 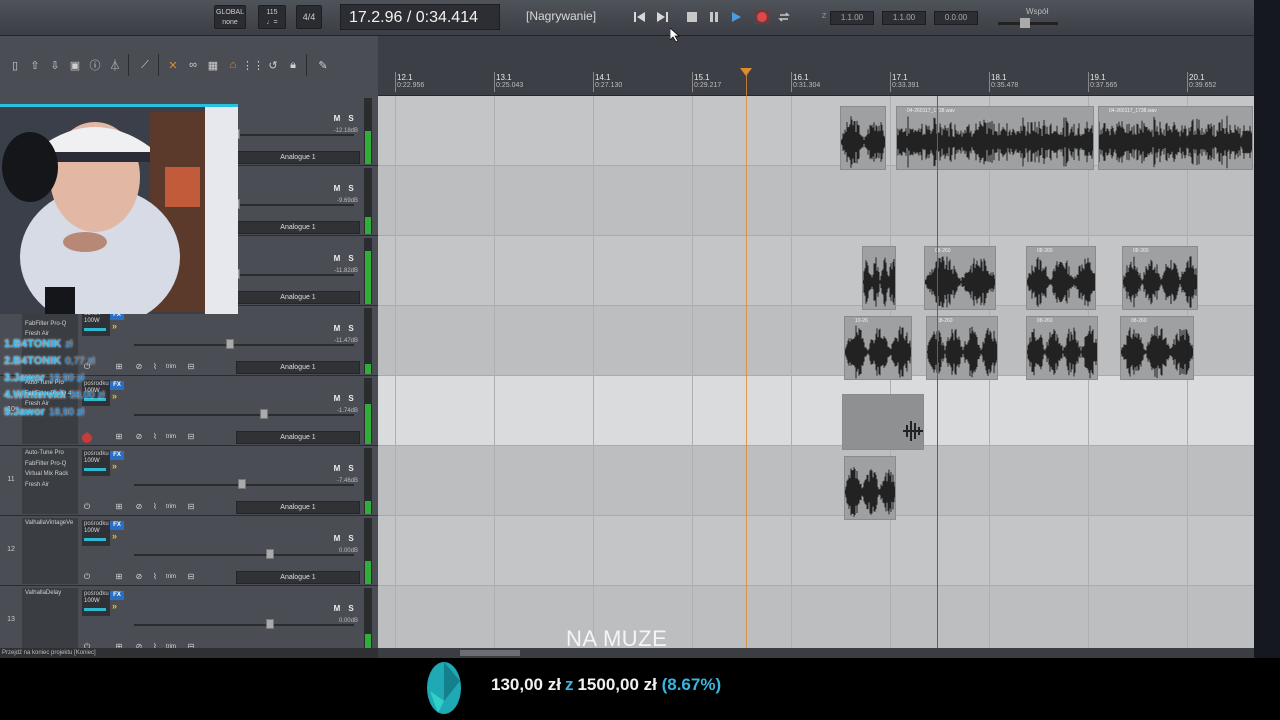 I want to click on audio-clip: 10-26, so click(x=878, y=348).